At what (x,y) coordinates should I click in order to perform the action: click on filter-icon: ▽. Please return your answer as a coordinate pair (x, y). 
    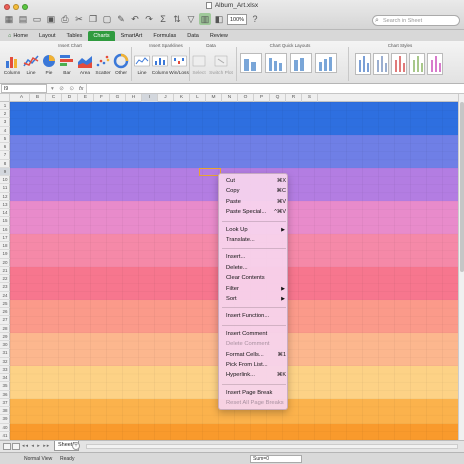
    Looking at the image, I should click on (191, 19).